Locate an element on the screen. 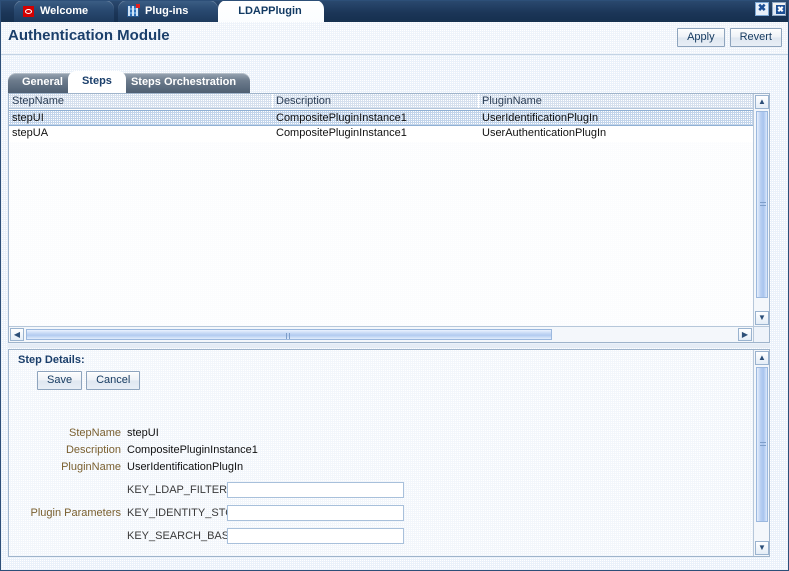  param-input-ldap-filter is located at coordinates (315, 489).